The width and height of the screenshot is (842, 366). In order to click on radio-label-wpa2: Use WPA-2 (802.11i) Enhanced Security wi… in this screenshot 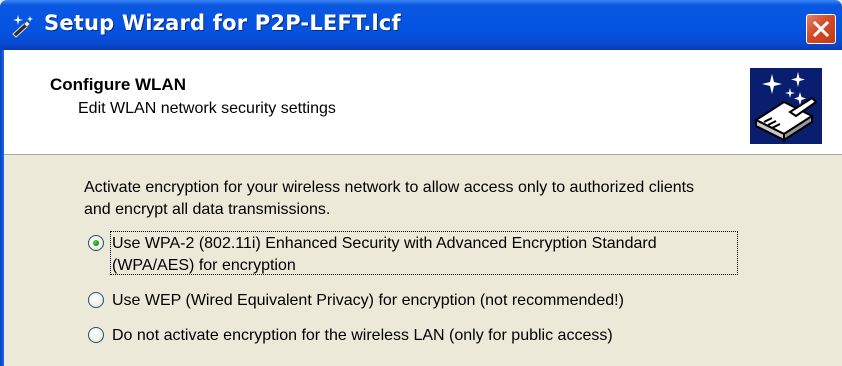, I will do `click(384, 255)`.